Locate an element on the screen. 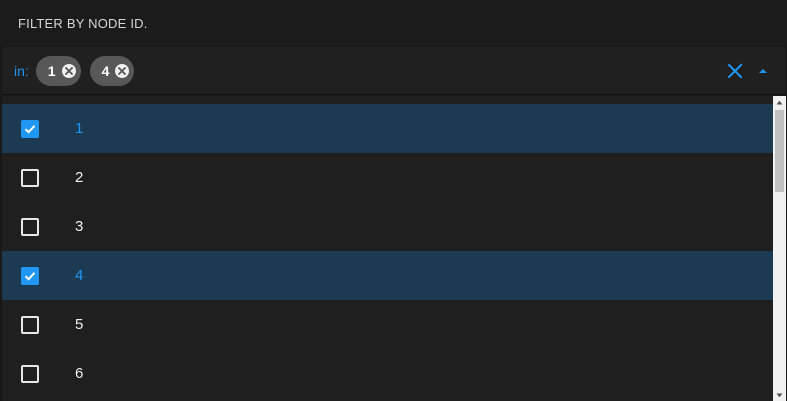  list-item-label: 2 is located at coordinates (79, 177).